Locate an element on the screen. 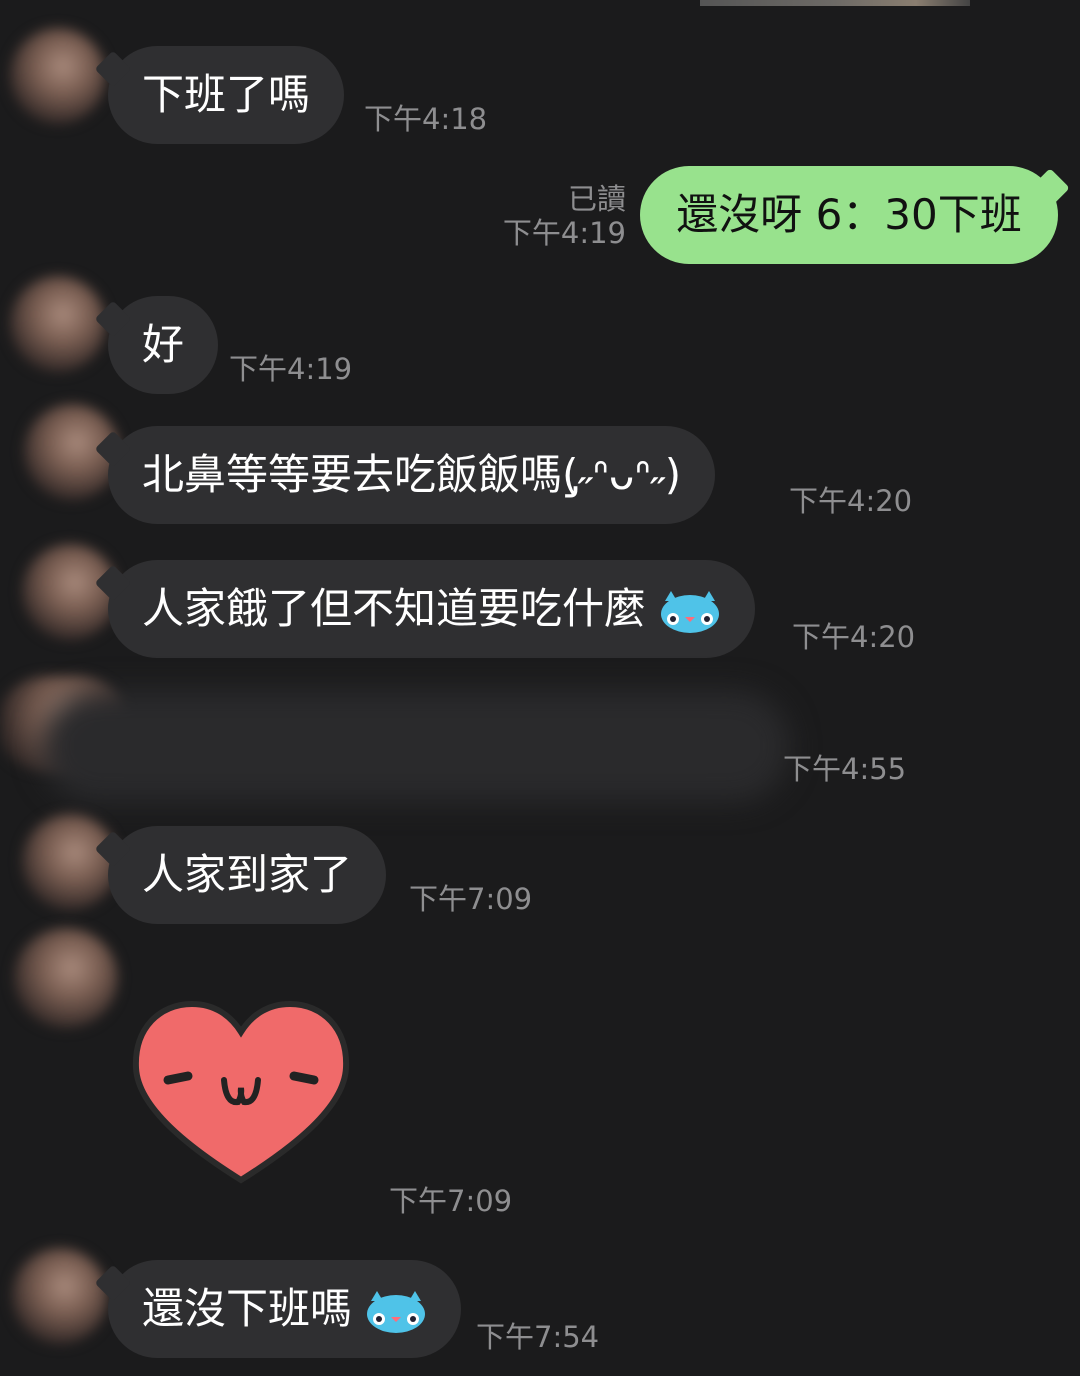 The width and height of the screenshot is (1080, 1376). read-receipt: 已讀 is located at coordinates (596, 199).